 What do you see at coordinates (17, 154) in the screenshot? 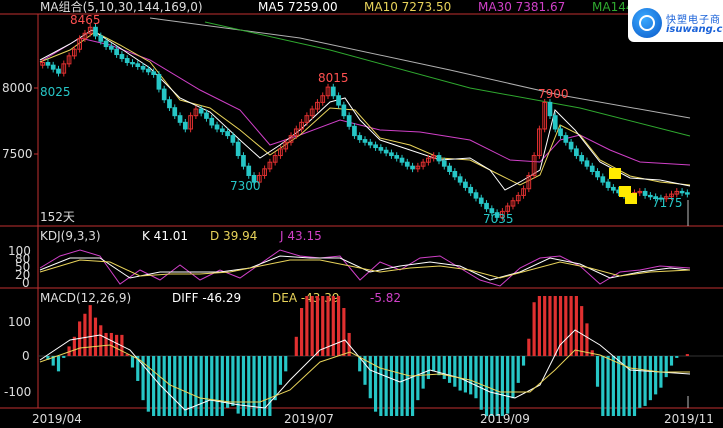
I see `main-ytick-7500: 7500` at bounding box center [17, 154].